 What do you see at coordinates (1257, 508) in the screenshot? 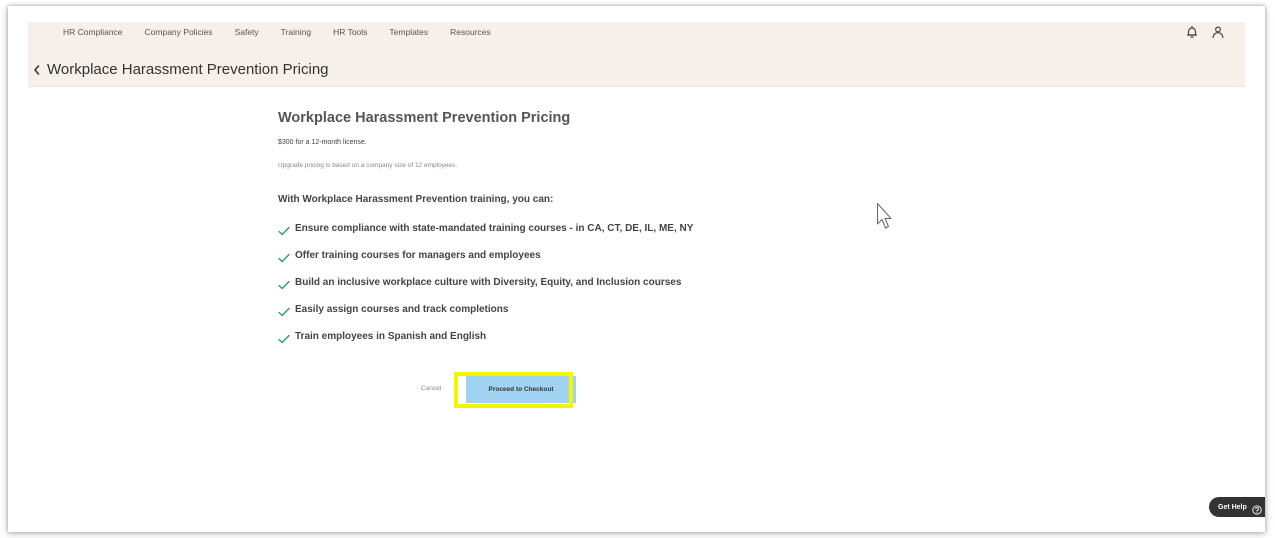
I see `help-circle-icon` at bounding box center [1257, 508].